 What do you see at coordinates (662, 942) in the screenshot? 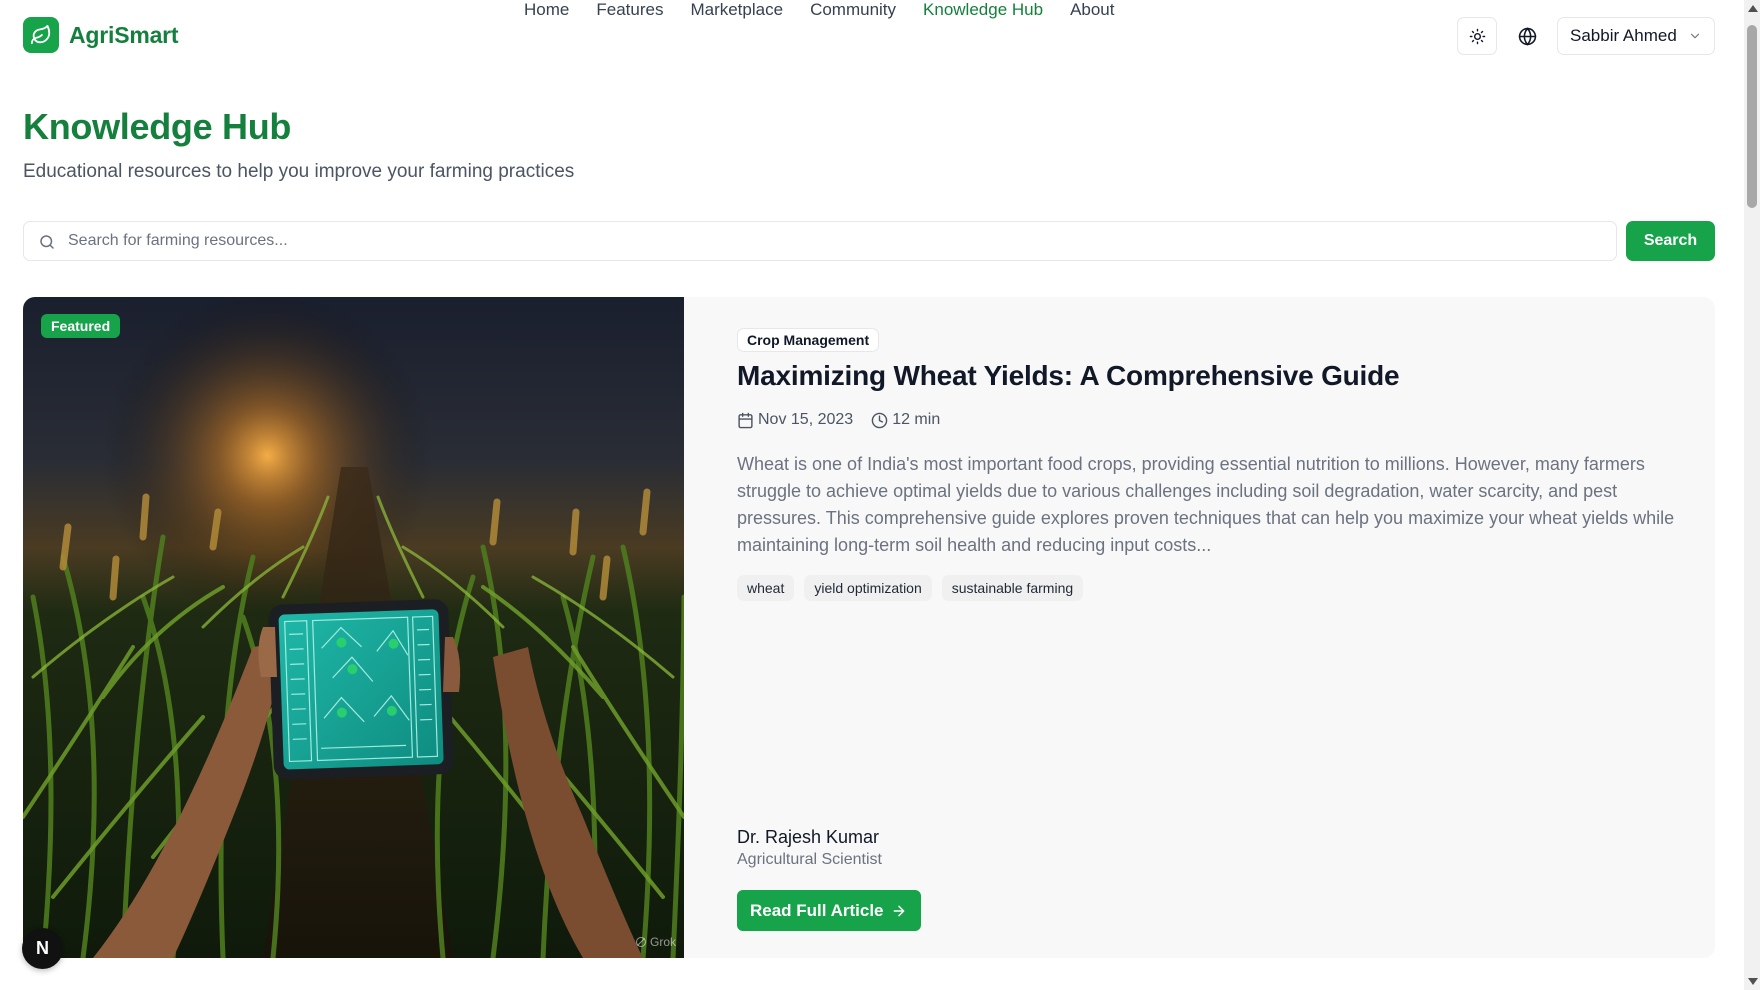
I see `watermark-text: Grok` at bounding box center [662, 942].